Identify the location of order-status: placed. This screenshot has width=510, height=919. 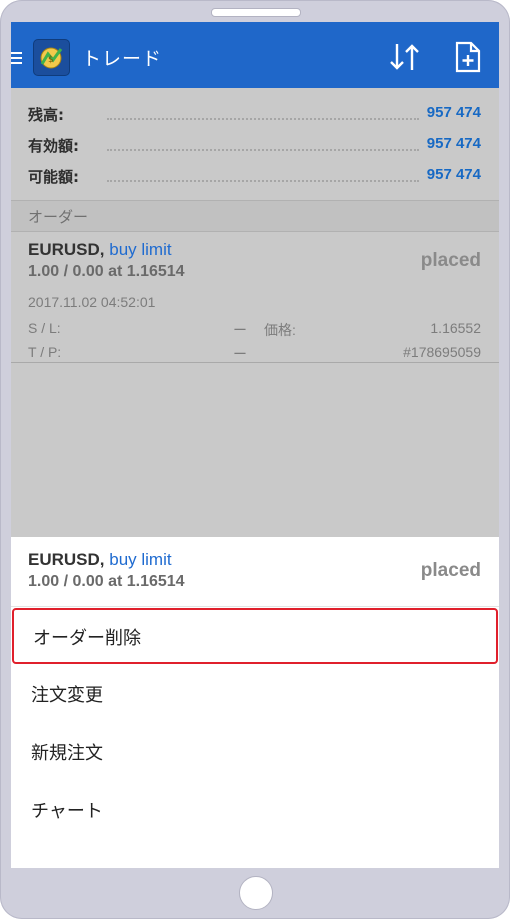
(450, 260).